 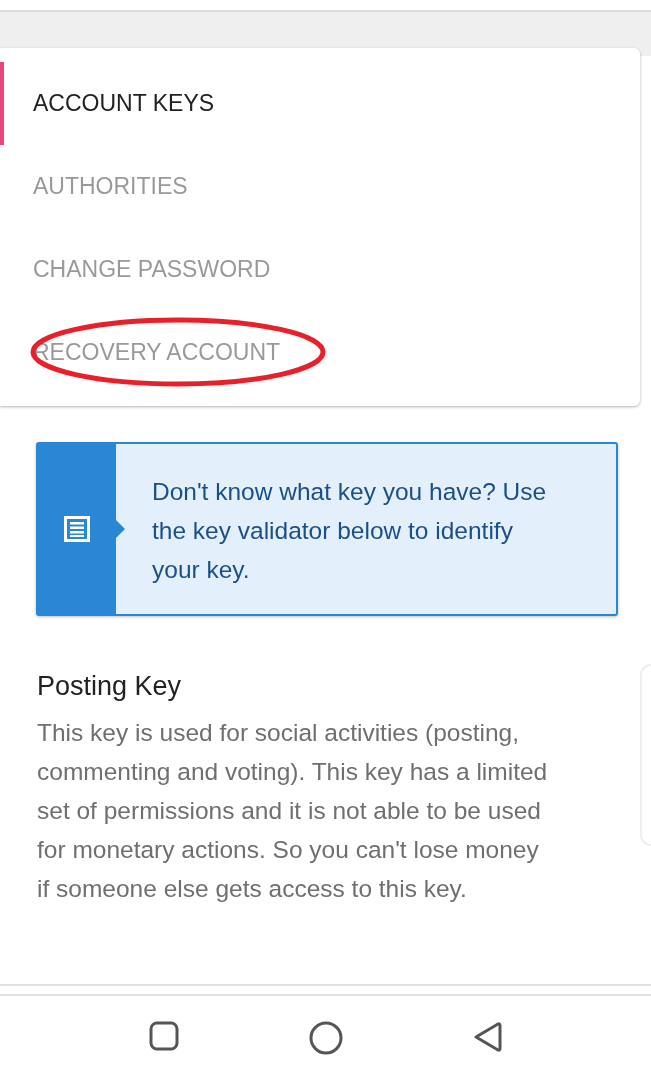 What do you see at coordinates (110, 686) in the screenshot?
I see `section-title: Posting Key` at bounding box center [110, 686].